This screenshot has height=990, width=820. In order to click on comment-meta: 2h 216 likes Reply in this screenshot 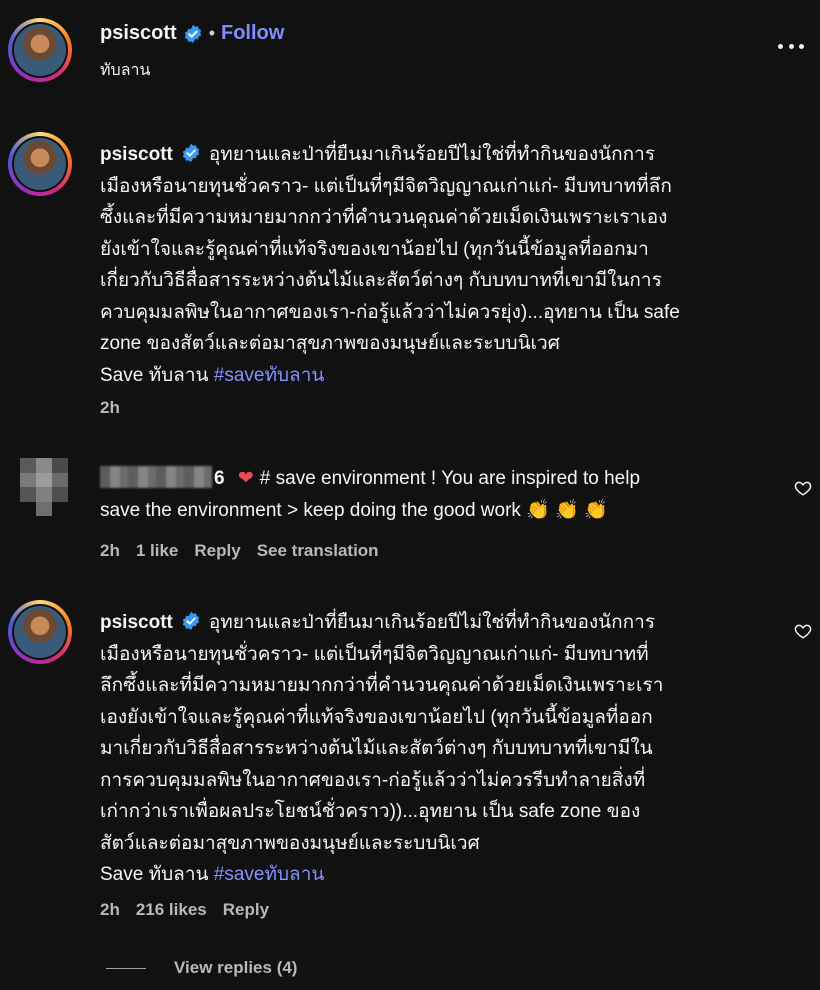, I will do `click(184, 910)`.